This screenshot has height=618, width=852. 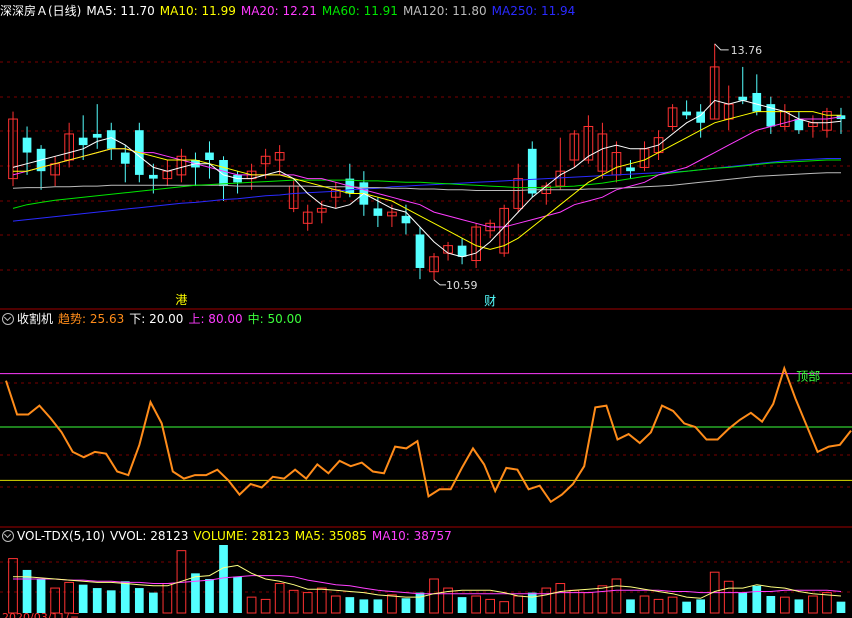 I want to click on cai-marker: 财, so click(x=490, y=301).